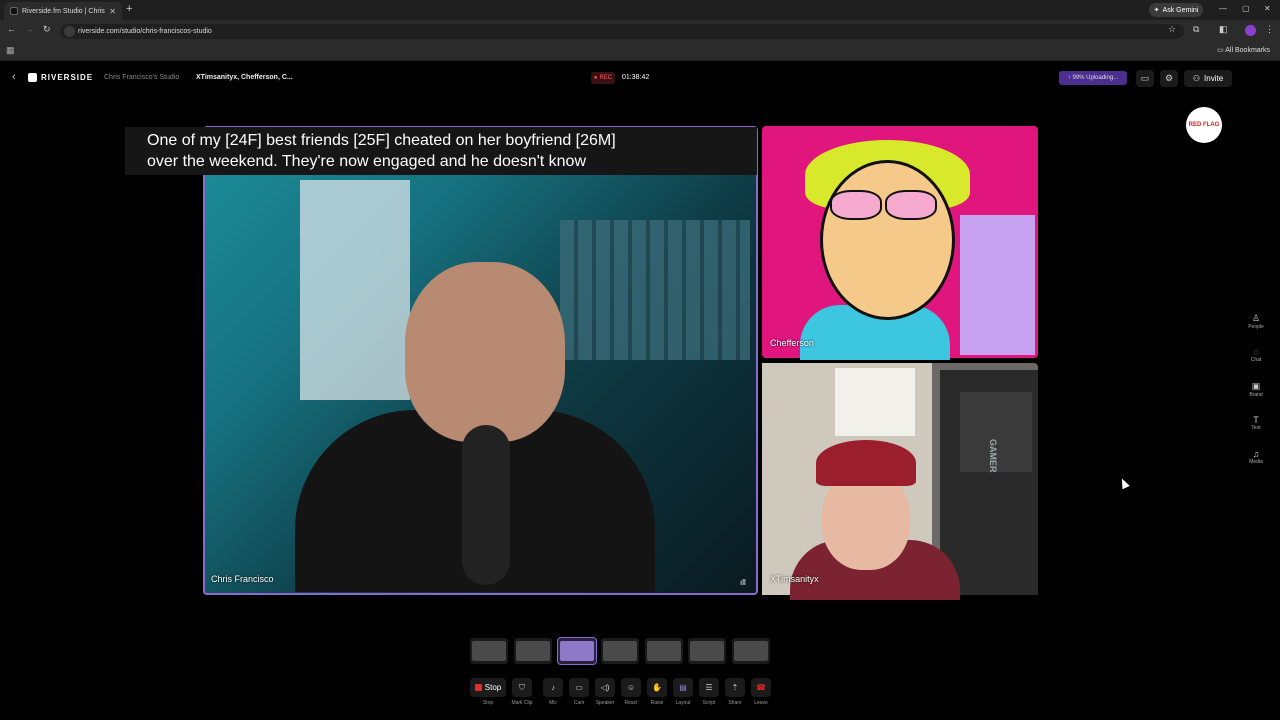 The image size is (1280, 720). I want to click on layout-button: ▤ Layout, so click(683, 692).